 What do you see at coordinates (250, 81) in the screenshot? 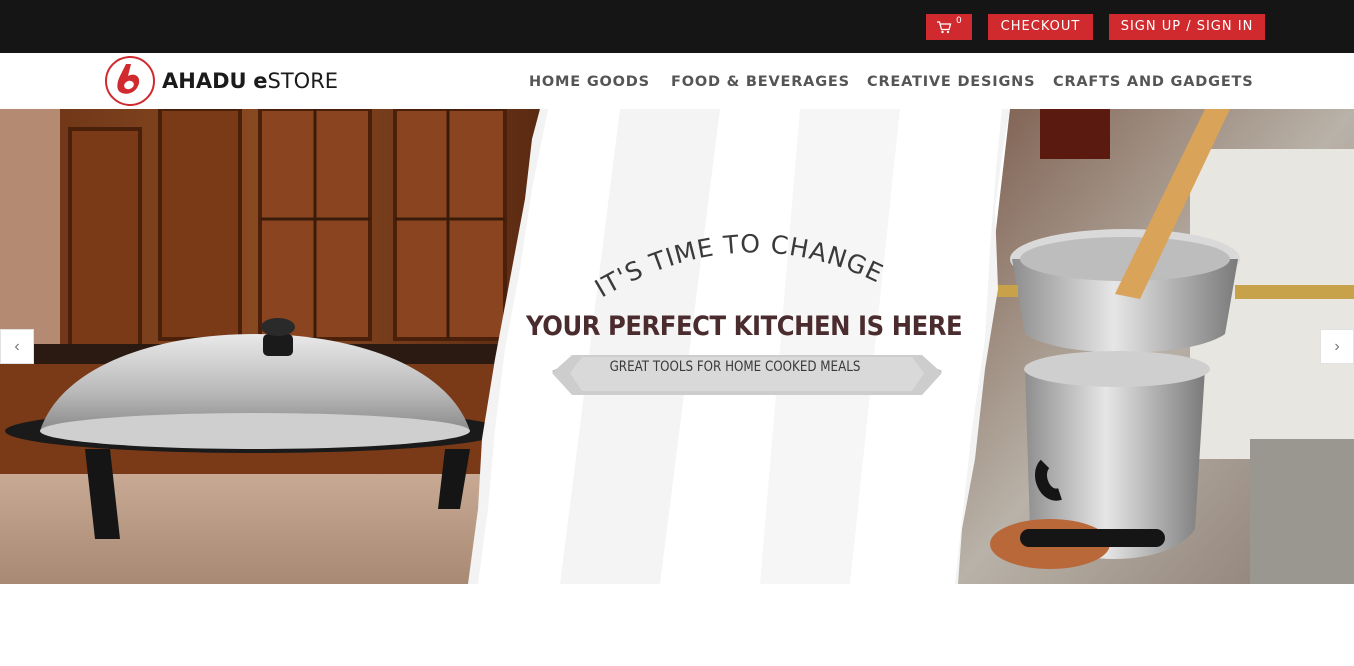
I see `brand-name: AHADU eSTORE` at bounding box center [250, 81].